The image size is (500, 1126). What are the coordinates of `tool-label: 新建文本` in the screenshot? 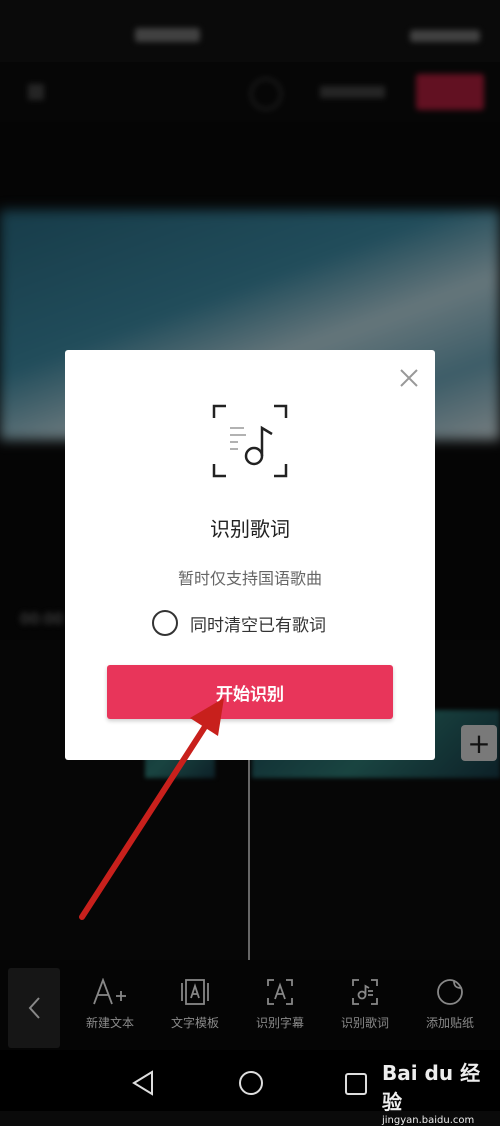 It's located at (109, 1023).